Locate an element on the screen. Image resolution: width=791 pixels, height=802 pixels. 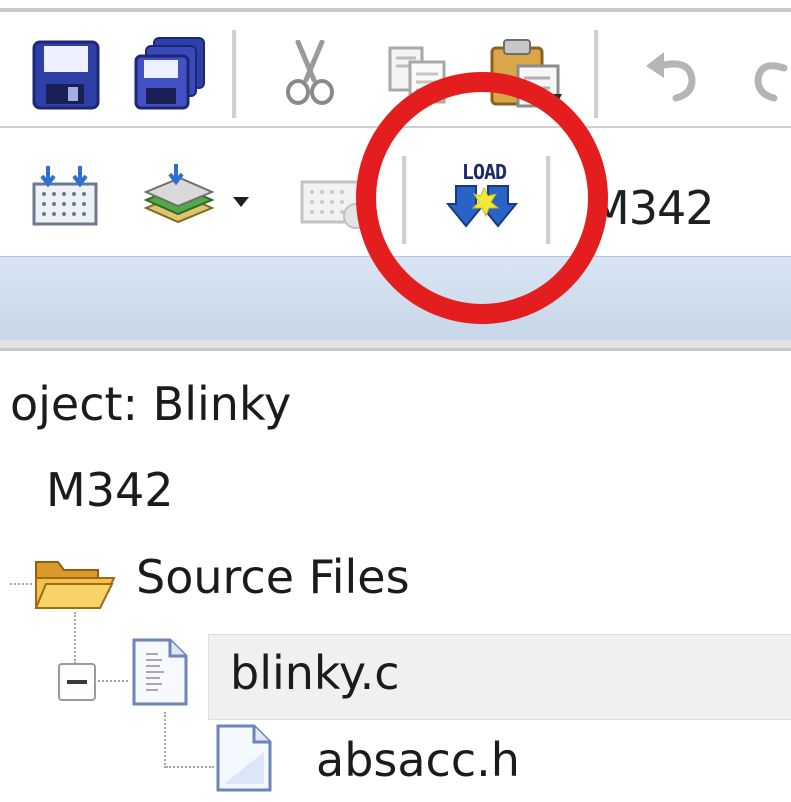
open-folder-icon is located at coordinates (74, 584).